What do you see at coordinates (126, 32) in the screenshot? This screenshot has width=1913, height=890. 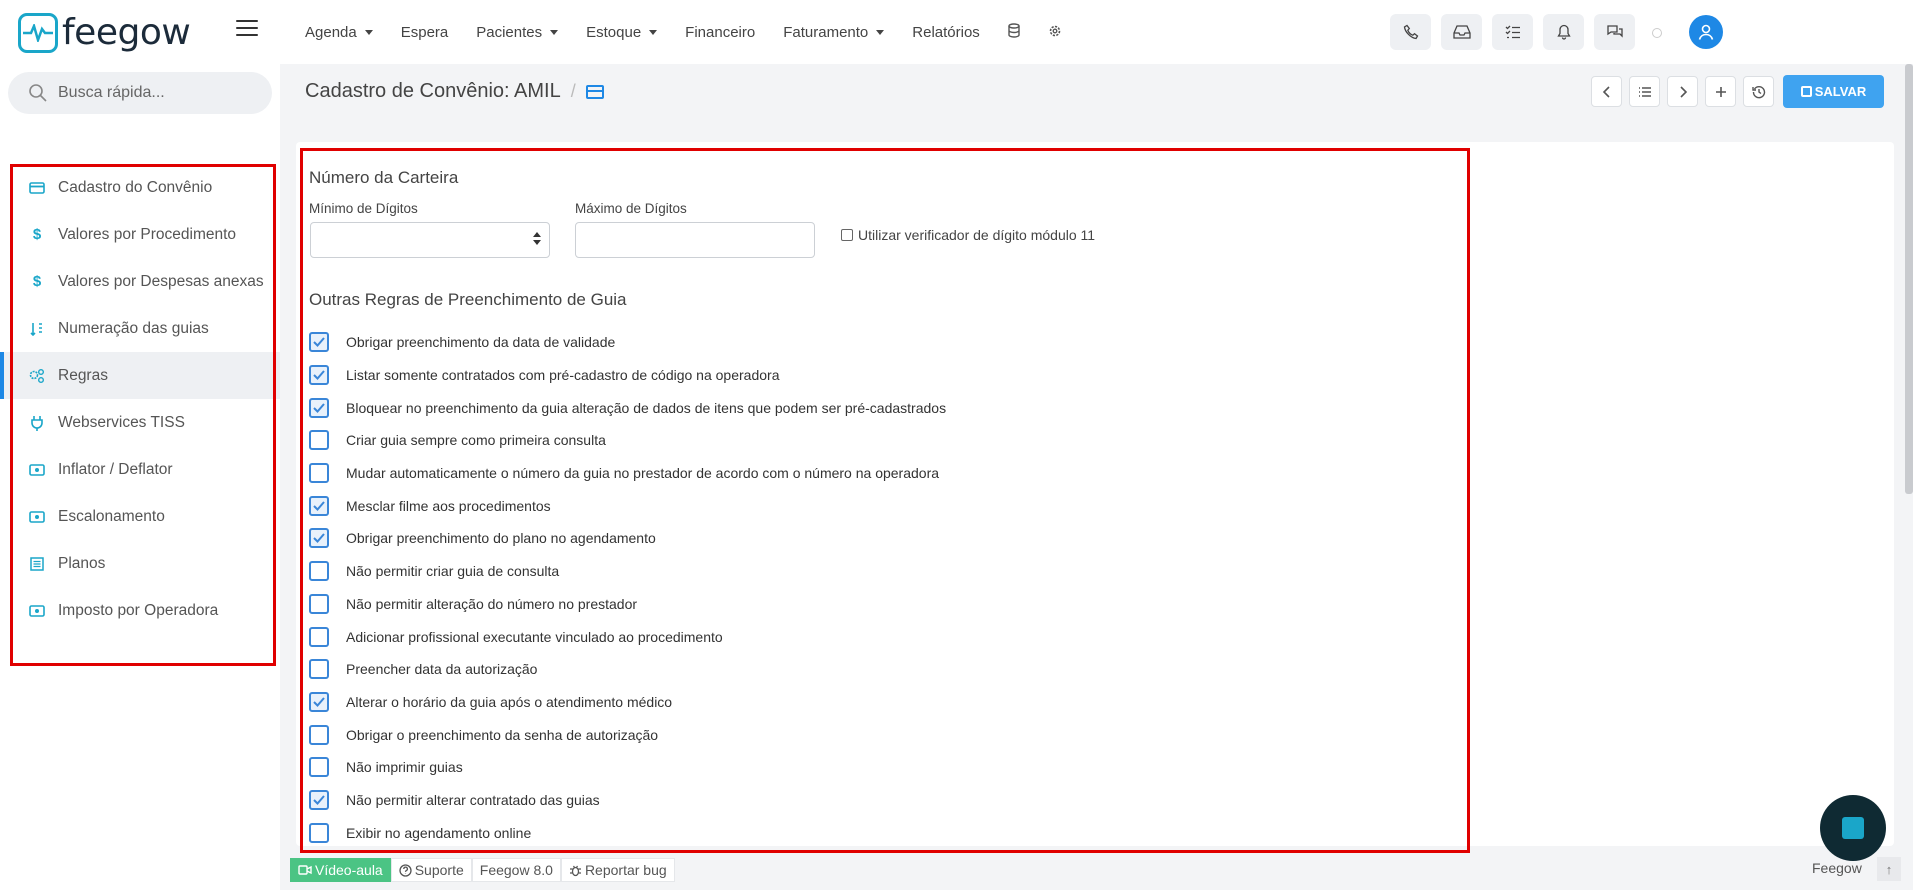 I see `logo-text: feegow` at bounding box center [126, 32].